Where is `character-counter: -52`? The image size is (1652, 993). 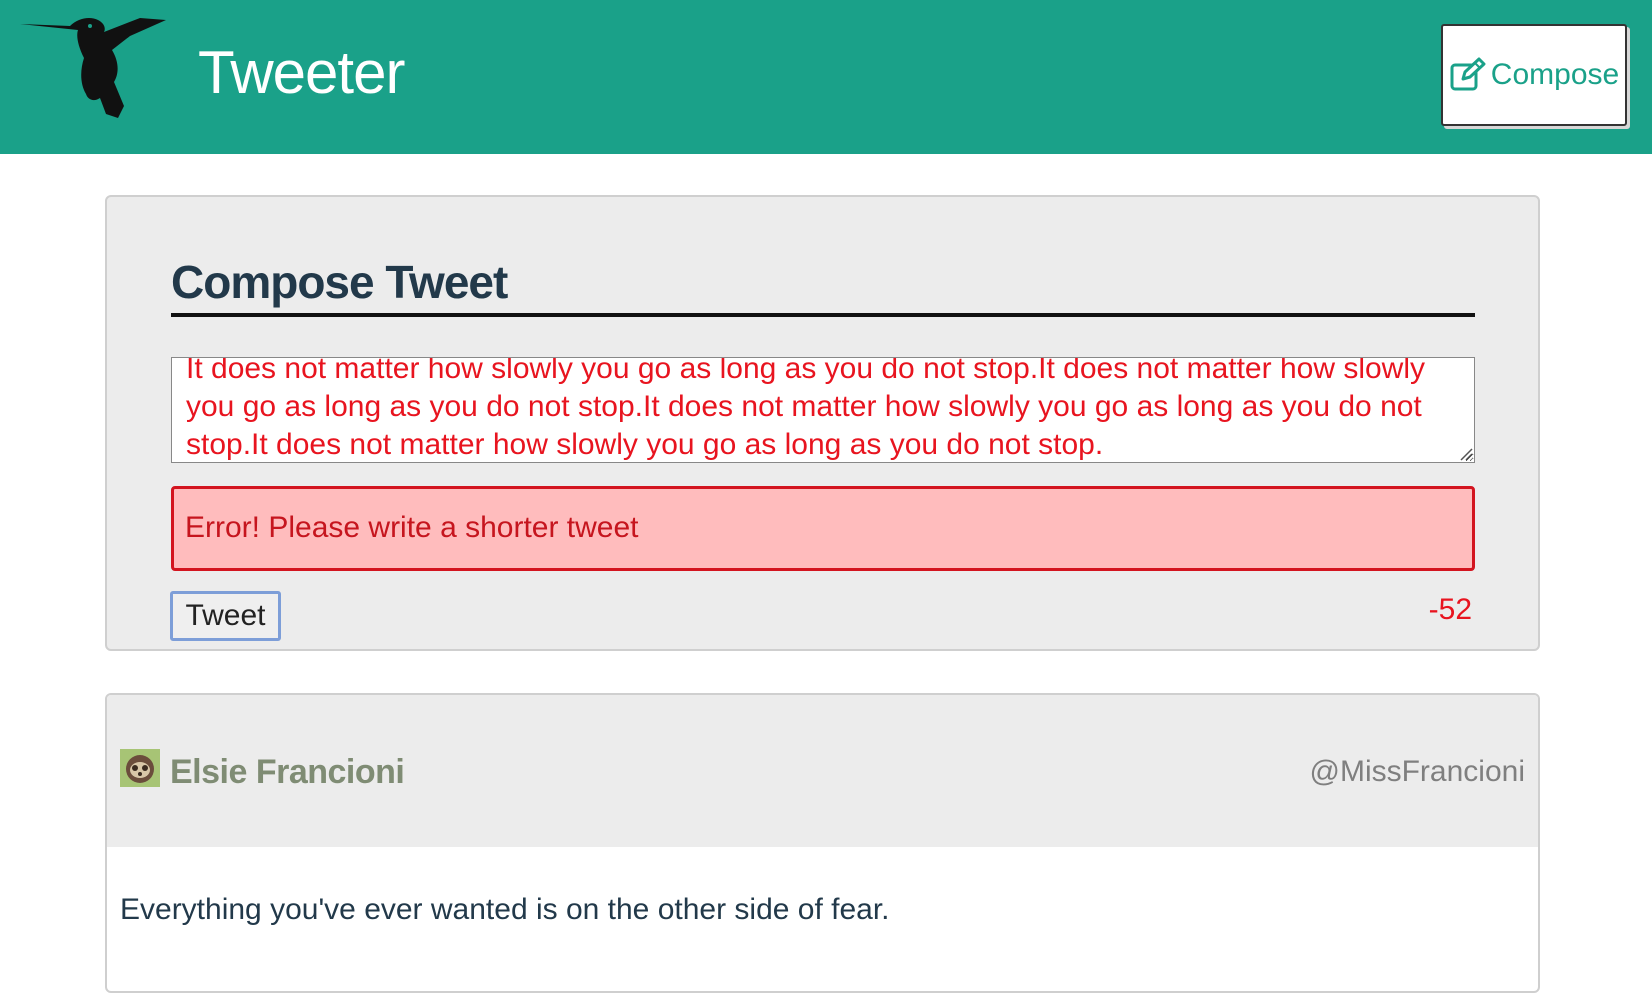
character-counter: -52 is located at coordinates (1450, 609).